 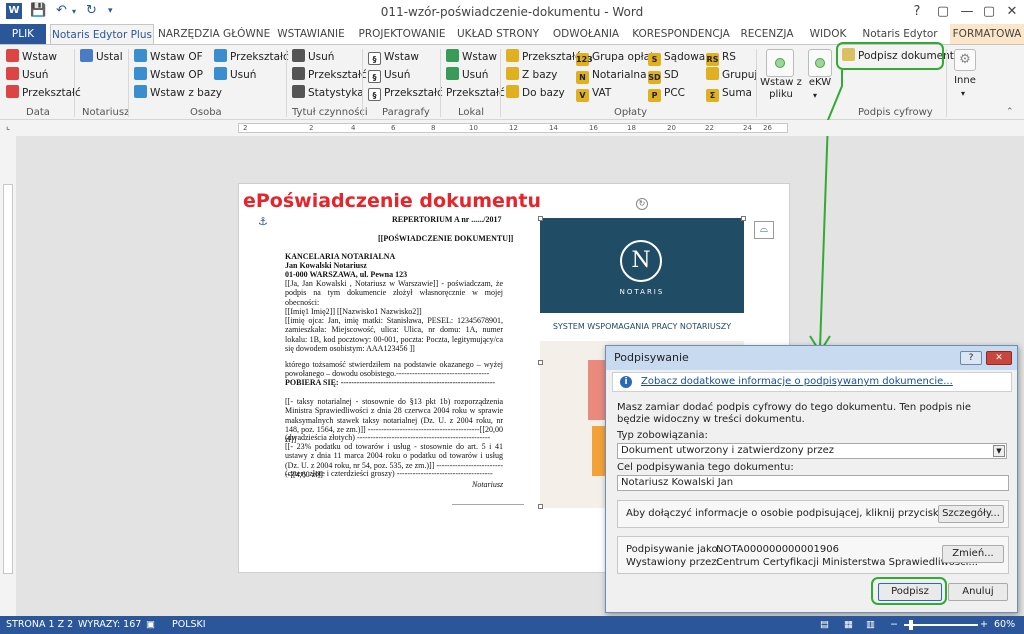 What do you see at coordinates (535, 93) in the screenshot?
I see `fees-to-db-button: Do bazy` at bounding box center [535, 93].